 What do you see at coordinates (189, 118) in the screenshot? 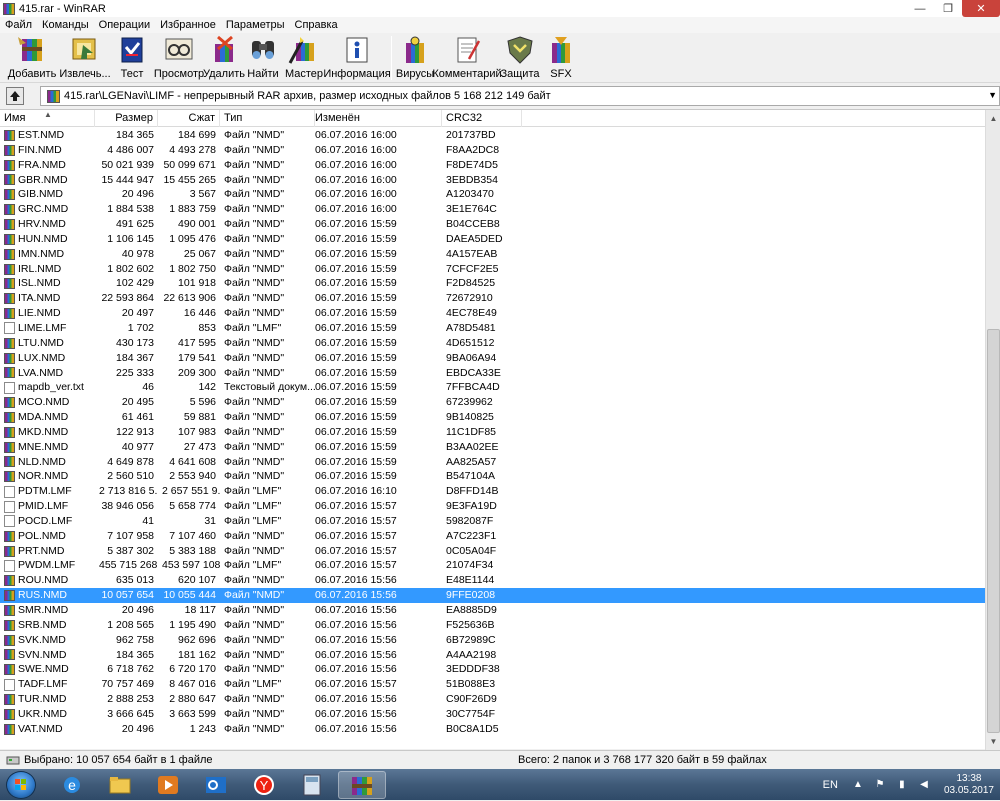
I see `column-packed: Сжат` at bounding box center [189, 118].